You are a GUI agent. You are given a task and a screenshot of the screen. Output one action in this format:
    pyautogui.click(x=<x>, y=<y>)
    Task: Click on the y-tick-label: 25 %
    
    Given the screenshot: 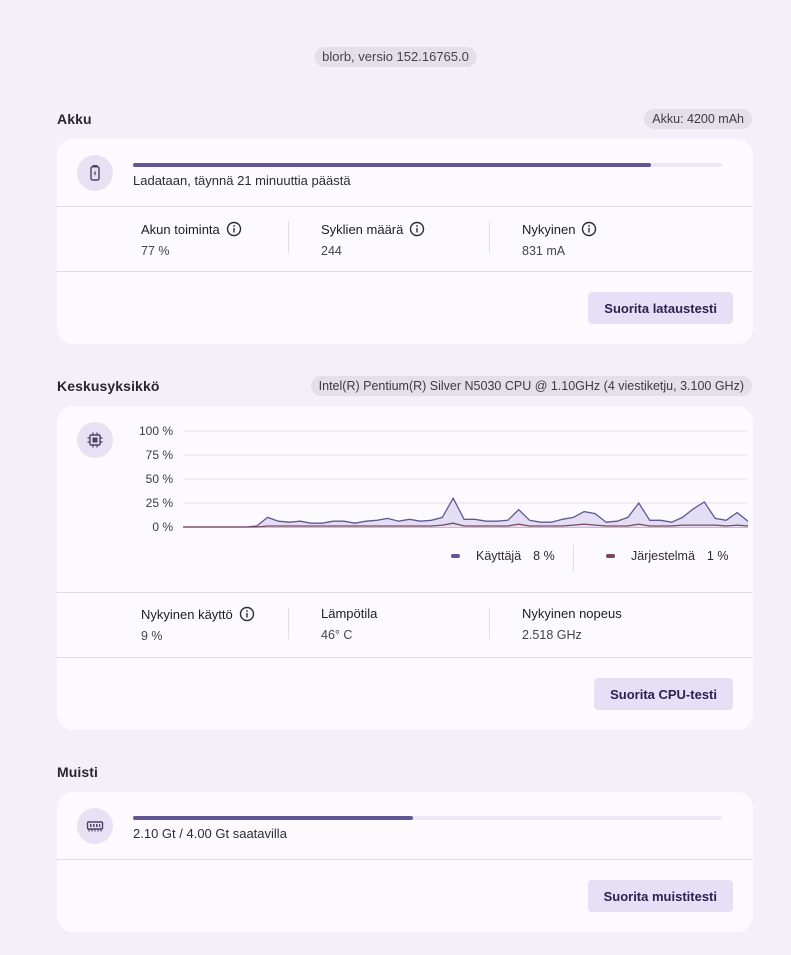 What is the action you would take?
    pyautogui.click(x=160, y=503)
    